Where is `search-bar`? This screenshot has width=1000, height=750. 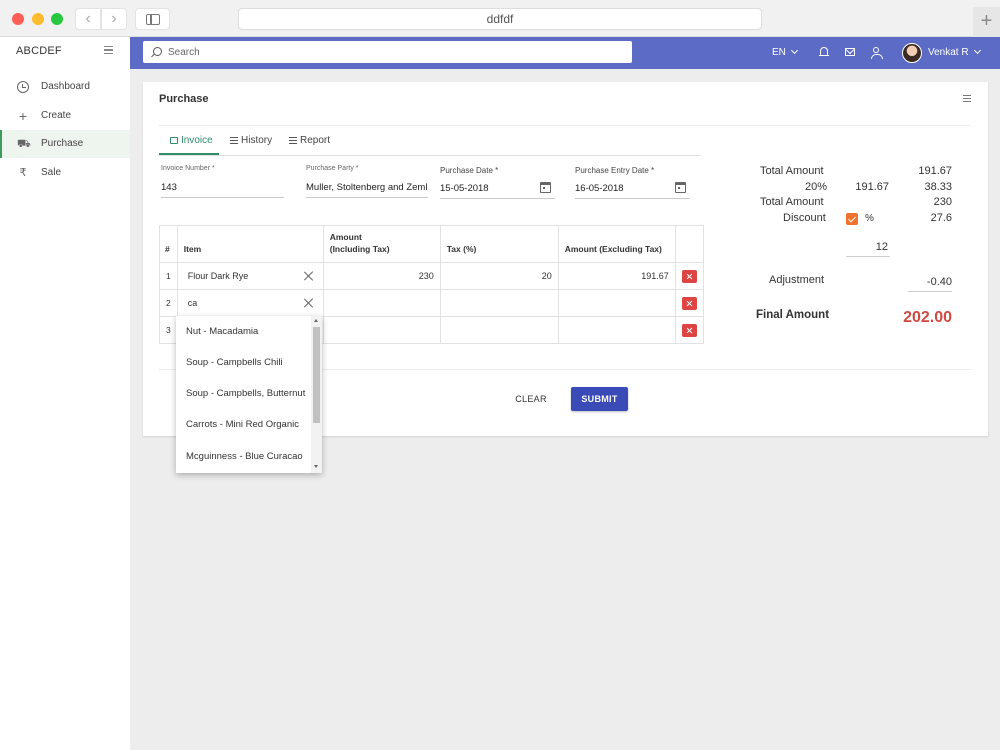
search-bar is located at coordinates (387, 52).